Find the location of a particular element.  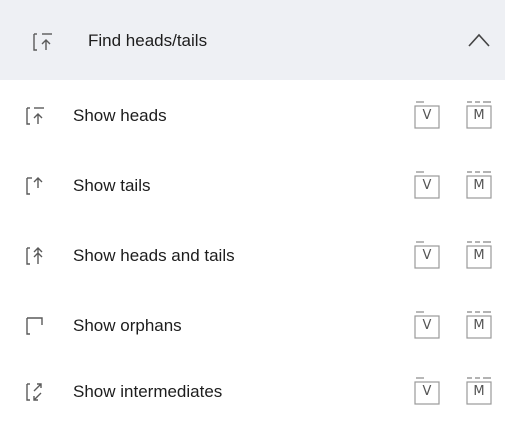

section-title: Find heads/tails is located at coordinates (148, 40).